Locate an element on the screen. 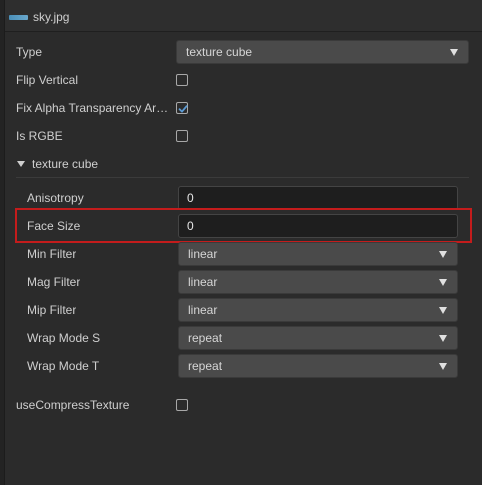 The image size is (482, 485). min-filter-label: Min Filter is located at coordinates (52, 254).